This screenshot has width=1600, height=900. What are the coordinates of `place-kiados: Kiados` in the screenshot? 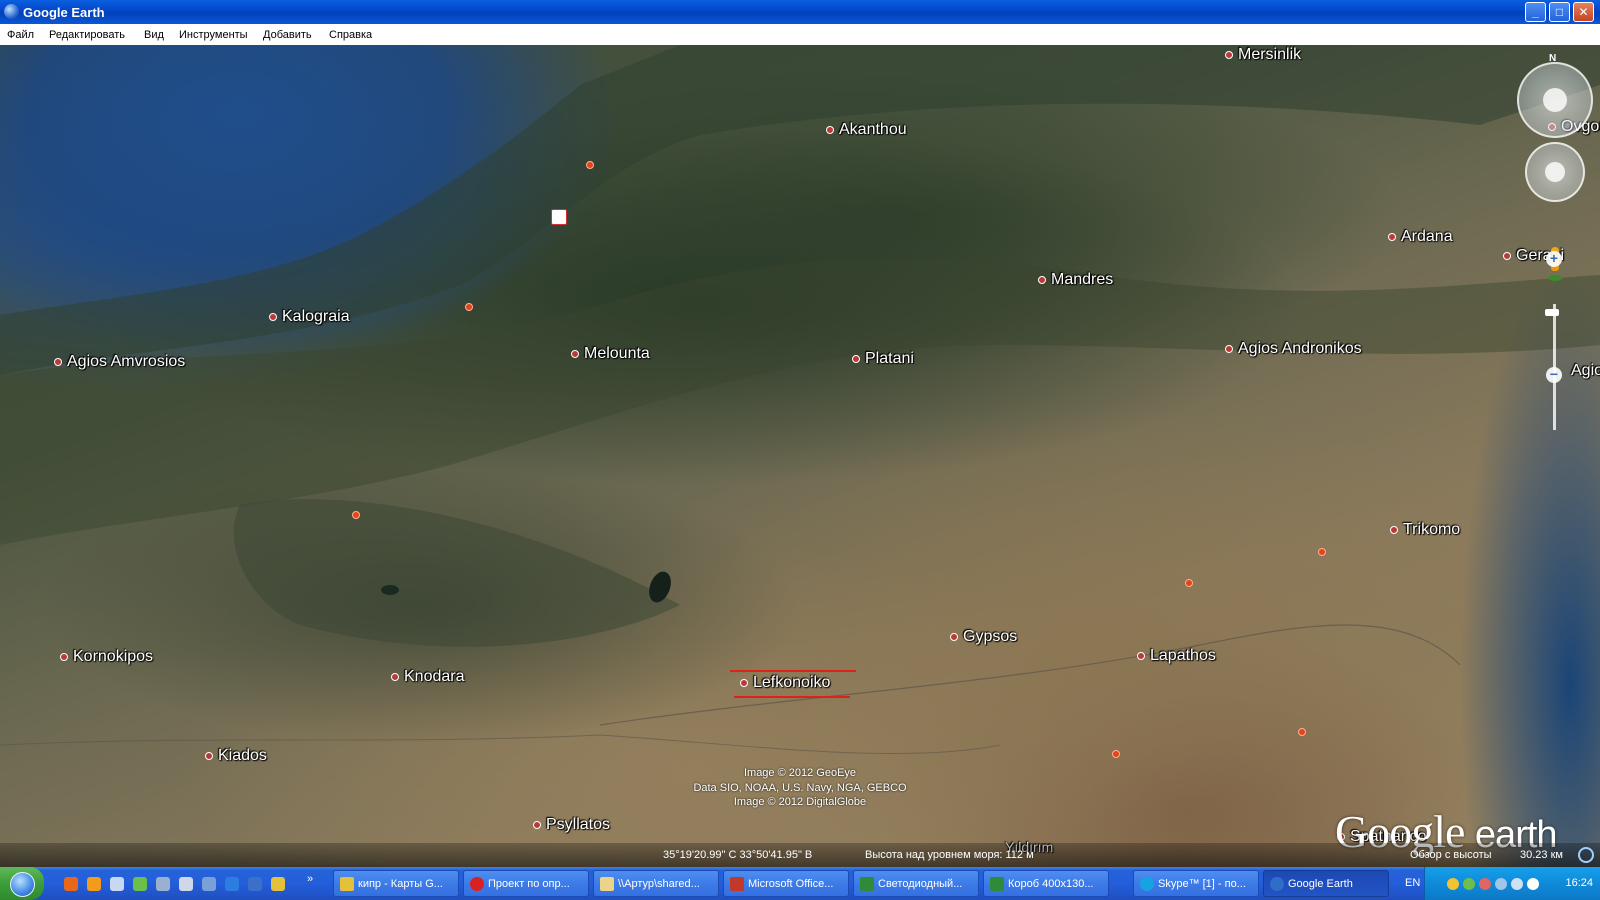 It's located at (236, 756).